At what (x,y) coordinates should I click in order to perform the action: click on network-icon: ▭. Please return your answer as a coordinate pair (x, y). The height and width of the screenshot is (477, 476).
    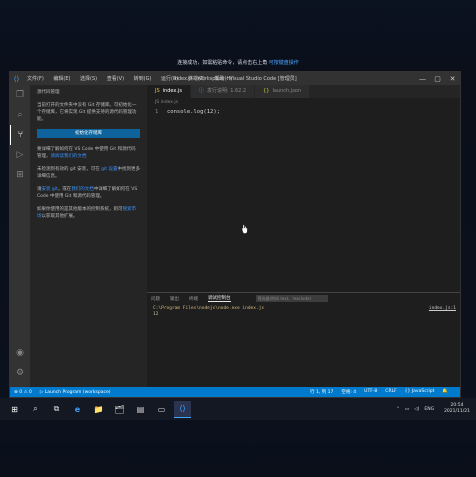
    Looking at the image, I should click on (407, 409).